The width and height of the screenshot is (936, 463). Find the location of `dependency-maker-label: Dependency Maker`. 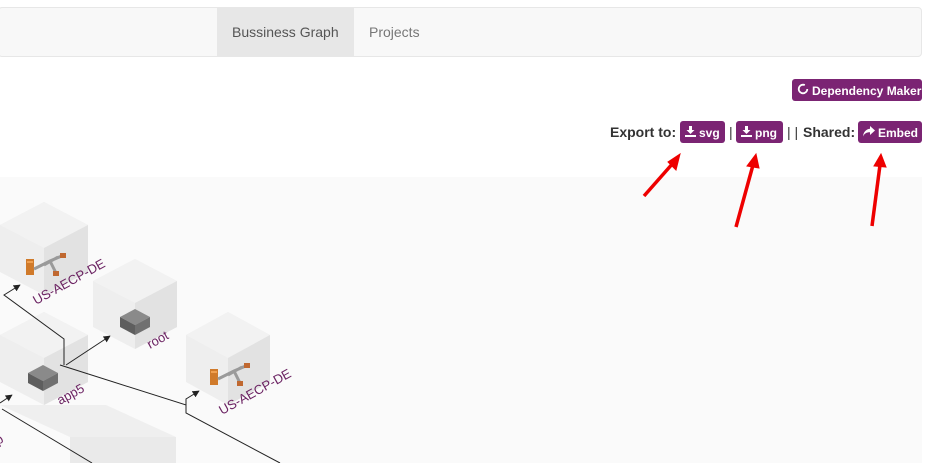

dependency-maker-label: Dependency Maker is located at coordinates (867, 90).